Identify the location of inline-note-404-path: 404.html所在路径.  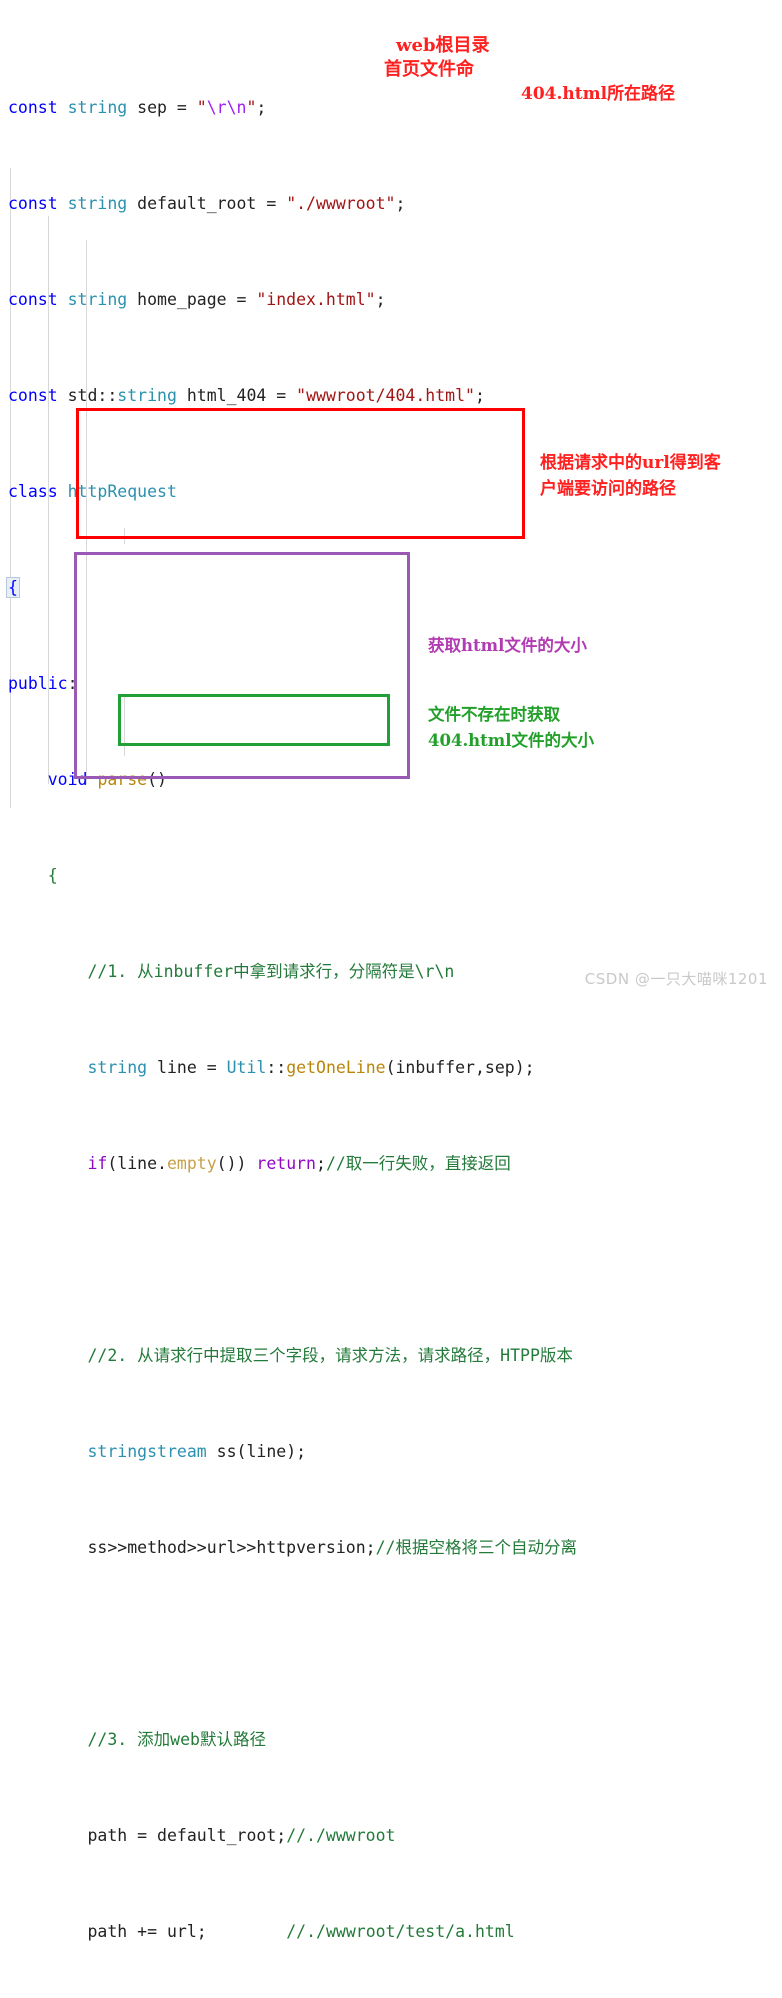
(598, 94).